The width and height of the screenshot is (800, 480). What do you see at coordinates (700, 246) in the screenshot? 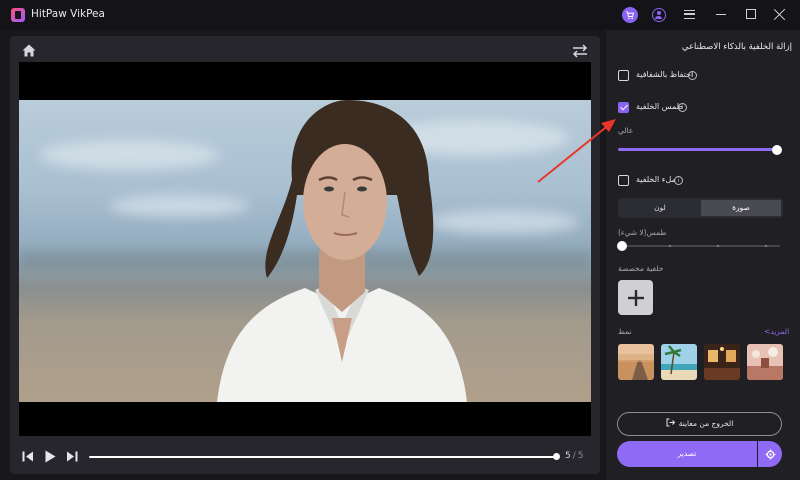
I see `fill-blur-slider` at bounding box center [700, 246].